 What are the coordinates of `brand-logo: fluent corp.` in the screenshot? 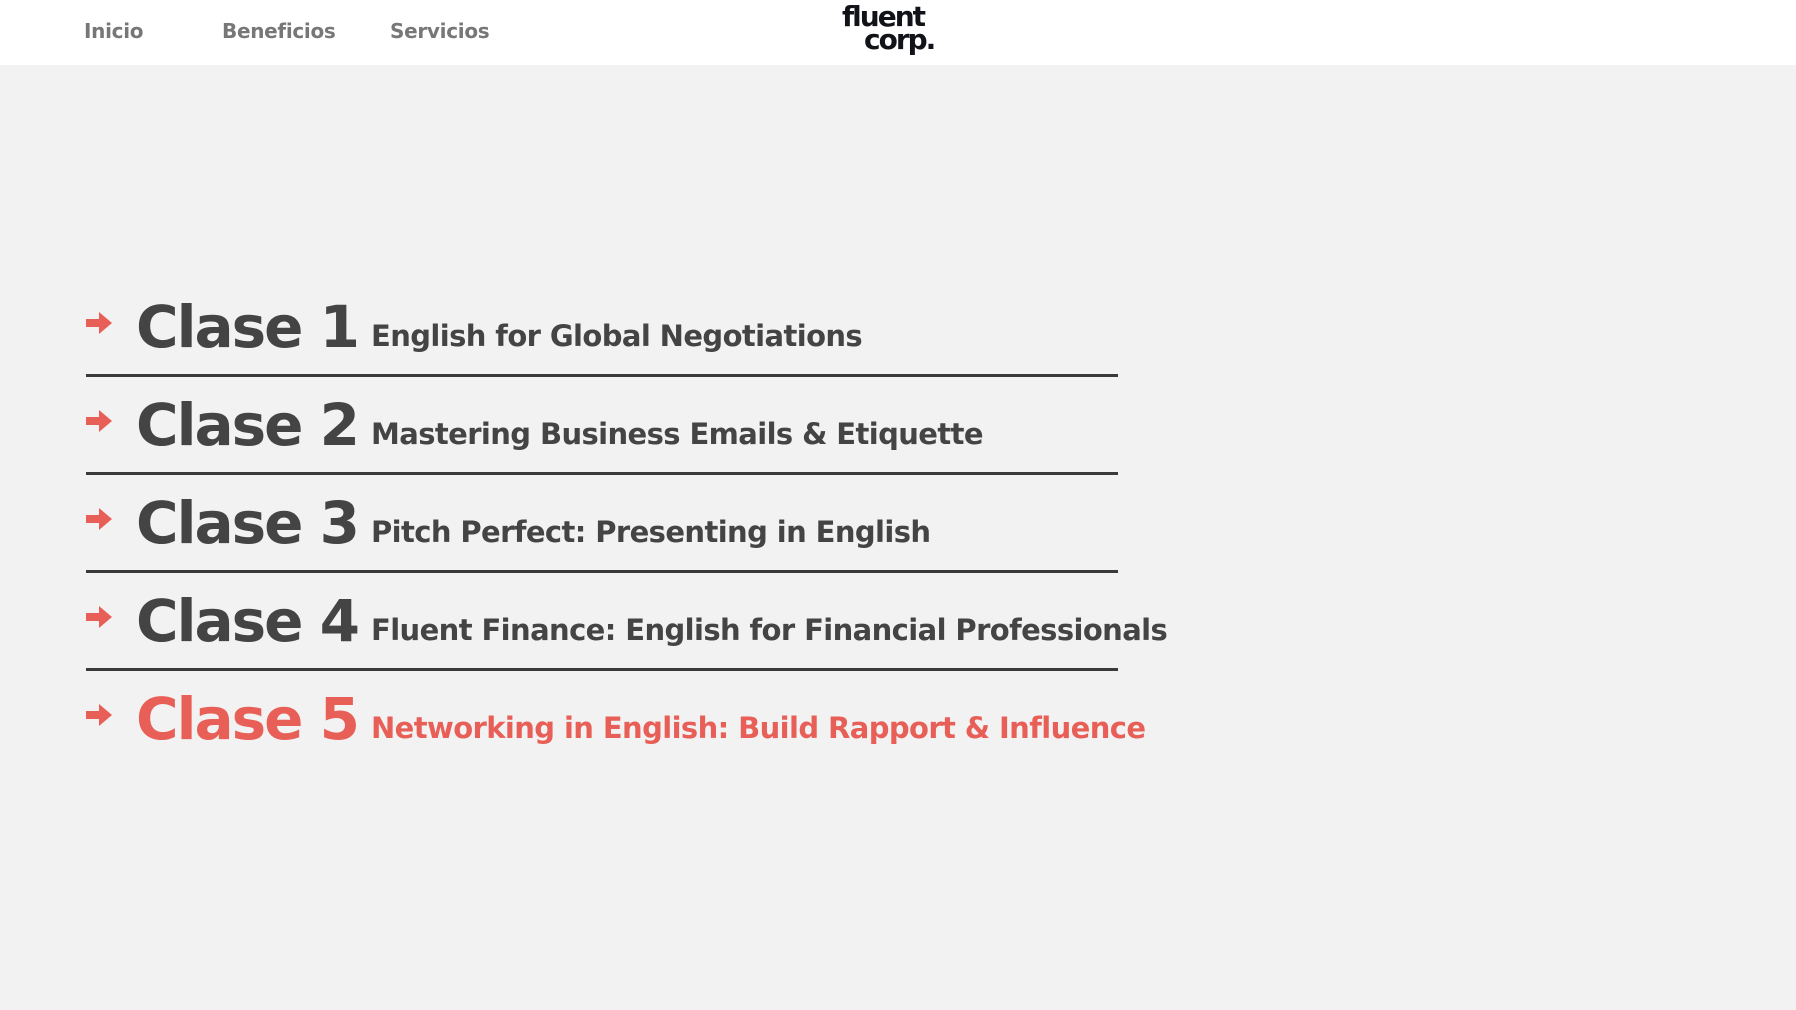 It's located at (899, 32).